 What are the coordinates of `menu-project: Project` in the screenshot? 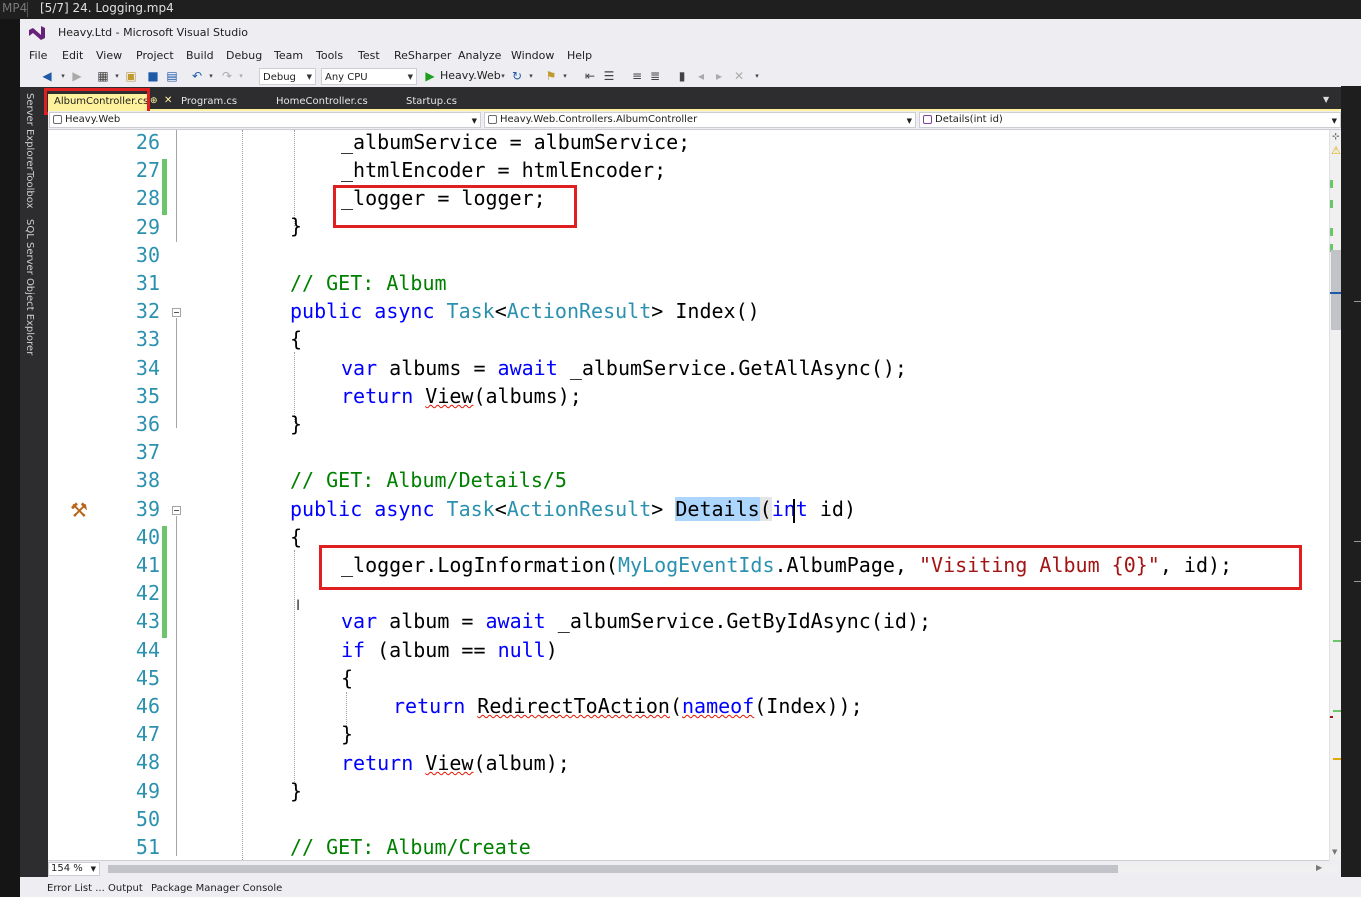 It's located at (155, 55).